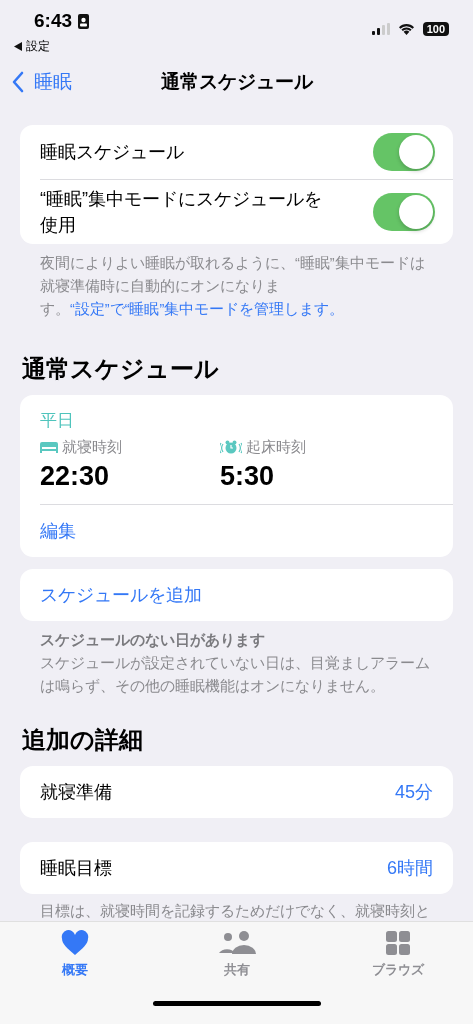 Image resolution: width=473 pixels, height=1024 pixels. Describe the element at coordinates (76, 868) in the screenshot. I see `detail-label: 睡眠目標` at that location.